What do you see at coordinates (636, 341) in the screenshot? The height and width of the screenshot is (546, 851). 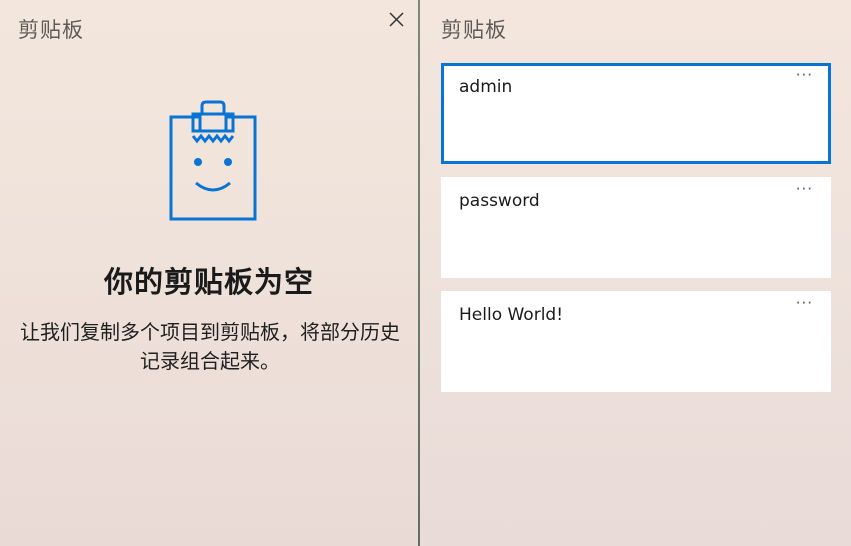 I see `clipboard-item: Hello World! ···` at bounding box center [636, 341].